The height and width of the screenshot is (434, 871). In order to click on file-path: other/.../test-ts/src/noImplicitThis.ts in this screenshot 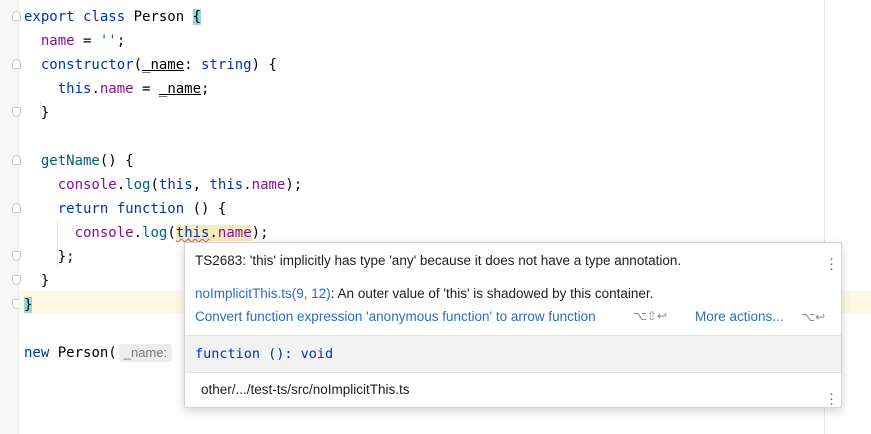, I will do `click(305, 389)`.